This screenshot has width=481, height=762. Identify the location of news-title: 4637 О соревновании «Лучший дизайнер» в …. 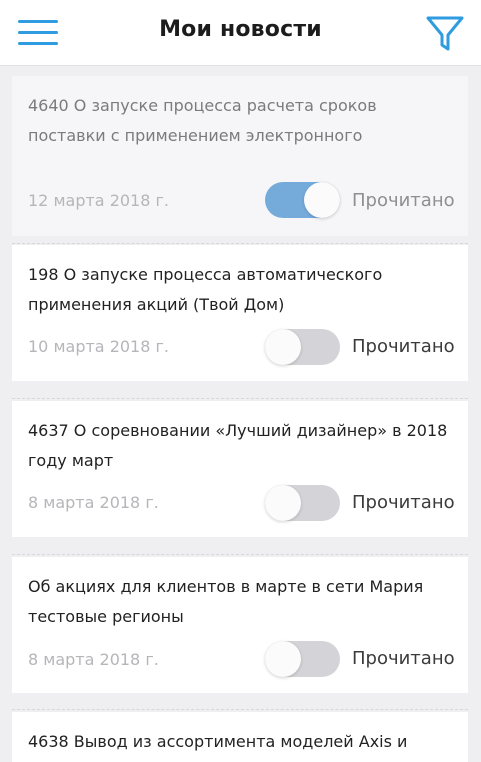
(238, 445).